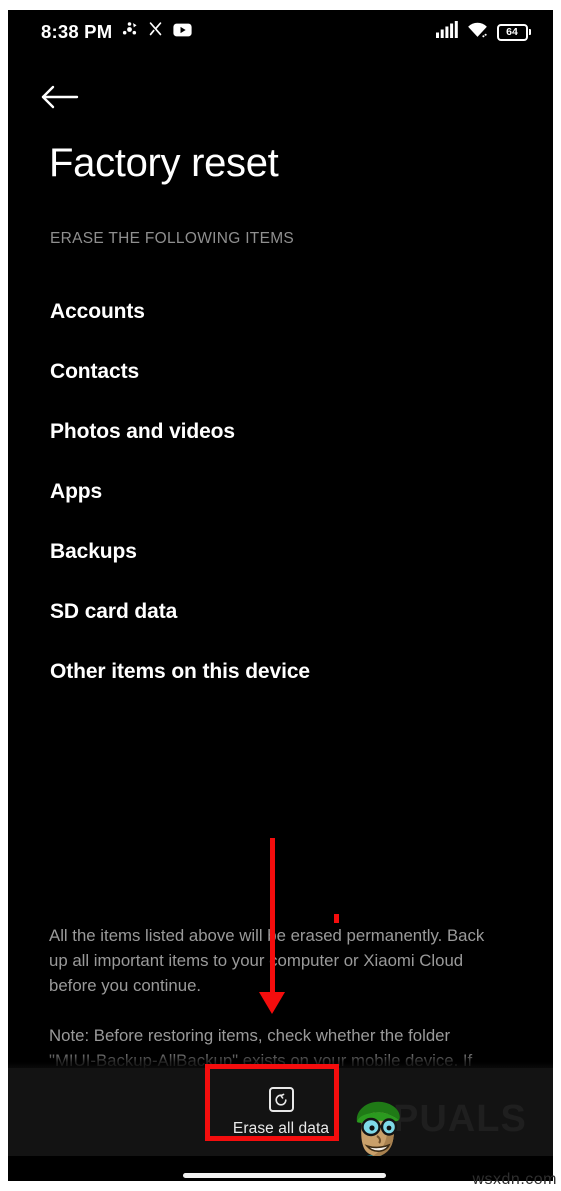 The height and width of the screenshot is (1191, 561). Describe the element at coordinates (280, 432) in the screenshot. I see `list-item: Photos and videos` at that location.